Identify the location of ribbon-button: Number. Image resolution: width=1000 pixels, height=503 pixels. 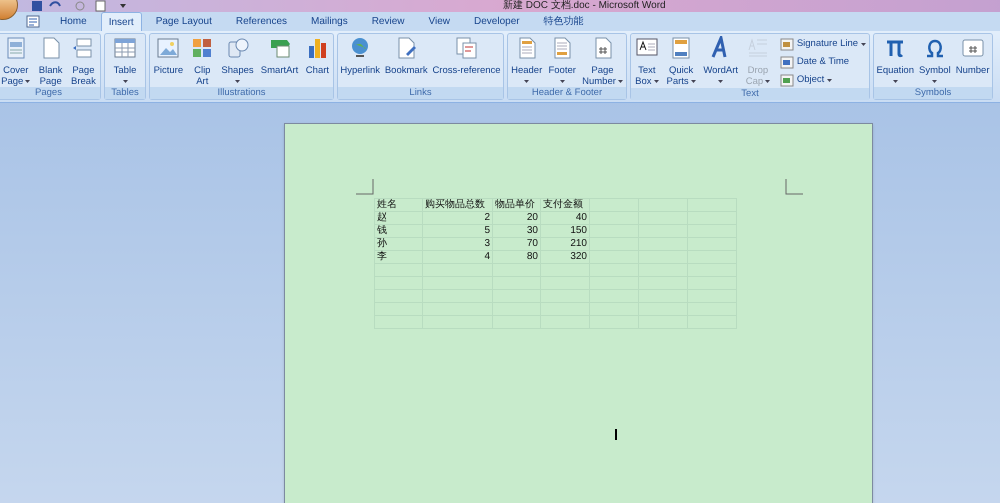
(972, 56).